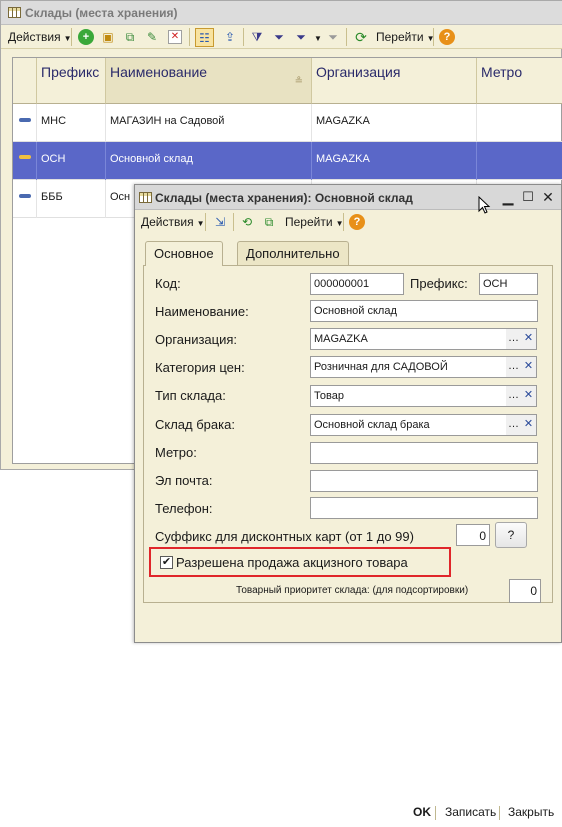  I want to click on price-category-clear-icon: ✕, so click(529, 367).